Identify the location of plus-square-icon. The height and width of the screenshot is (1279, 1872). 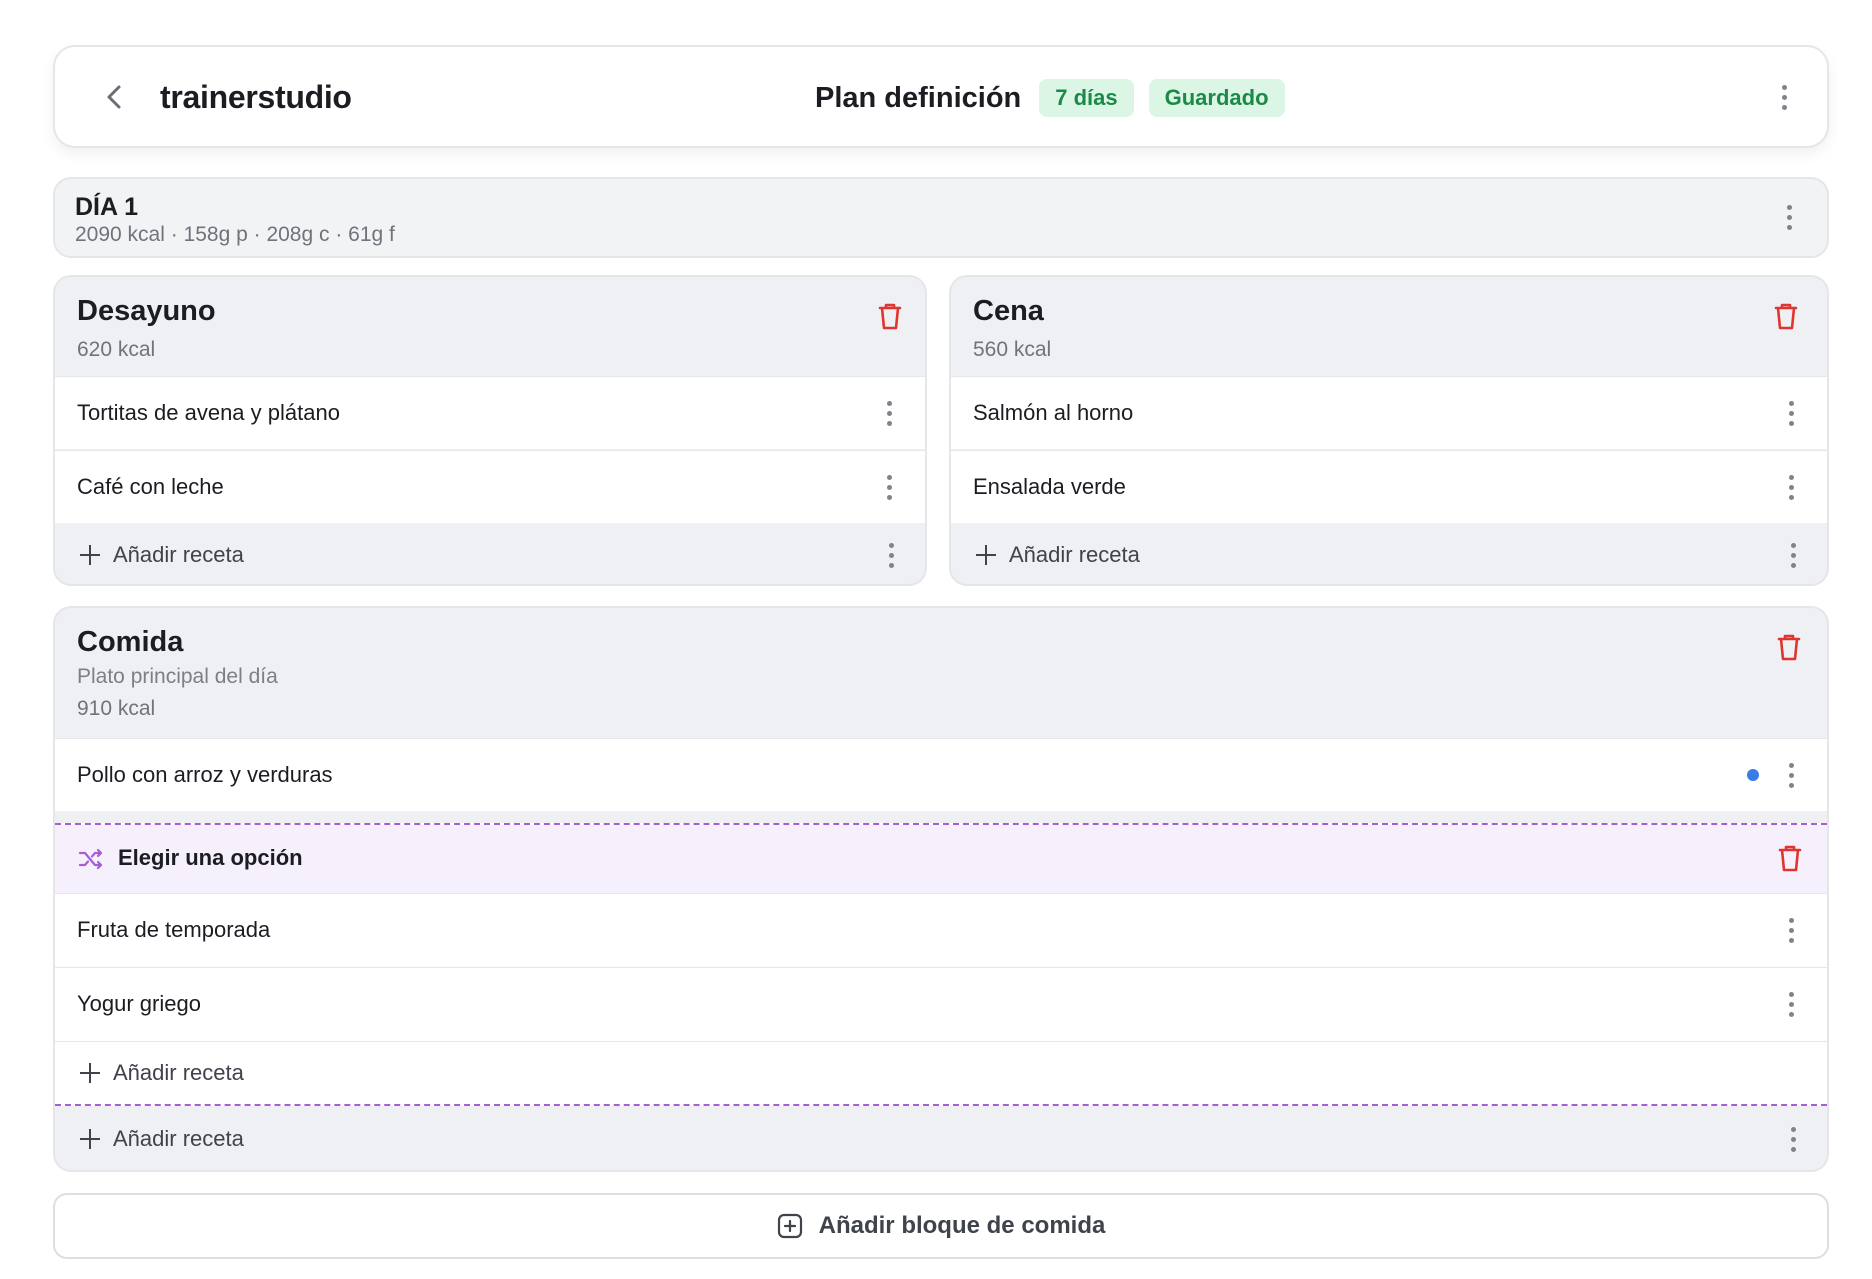
(789, 1226).